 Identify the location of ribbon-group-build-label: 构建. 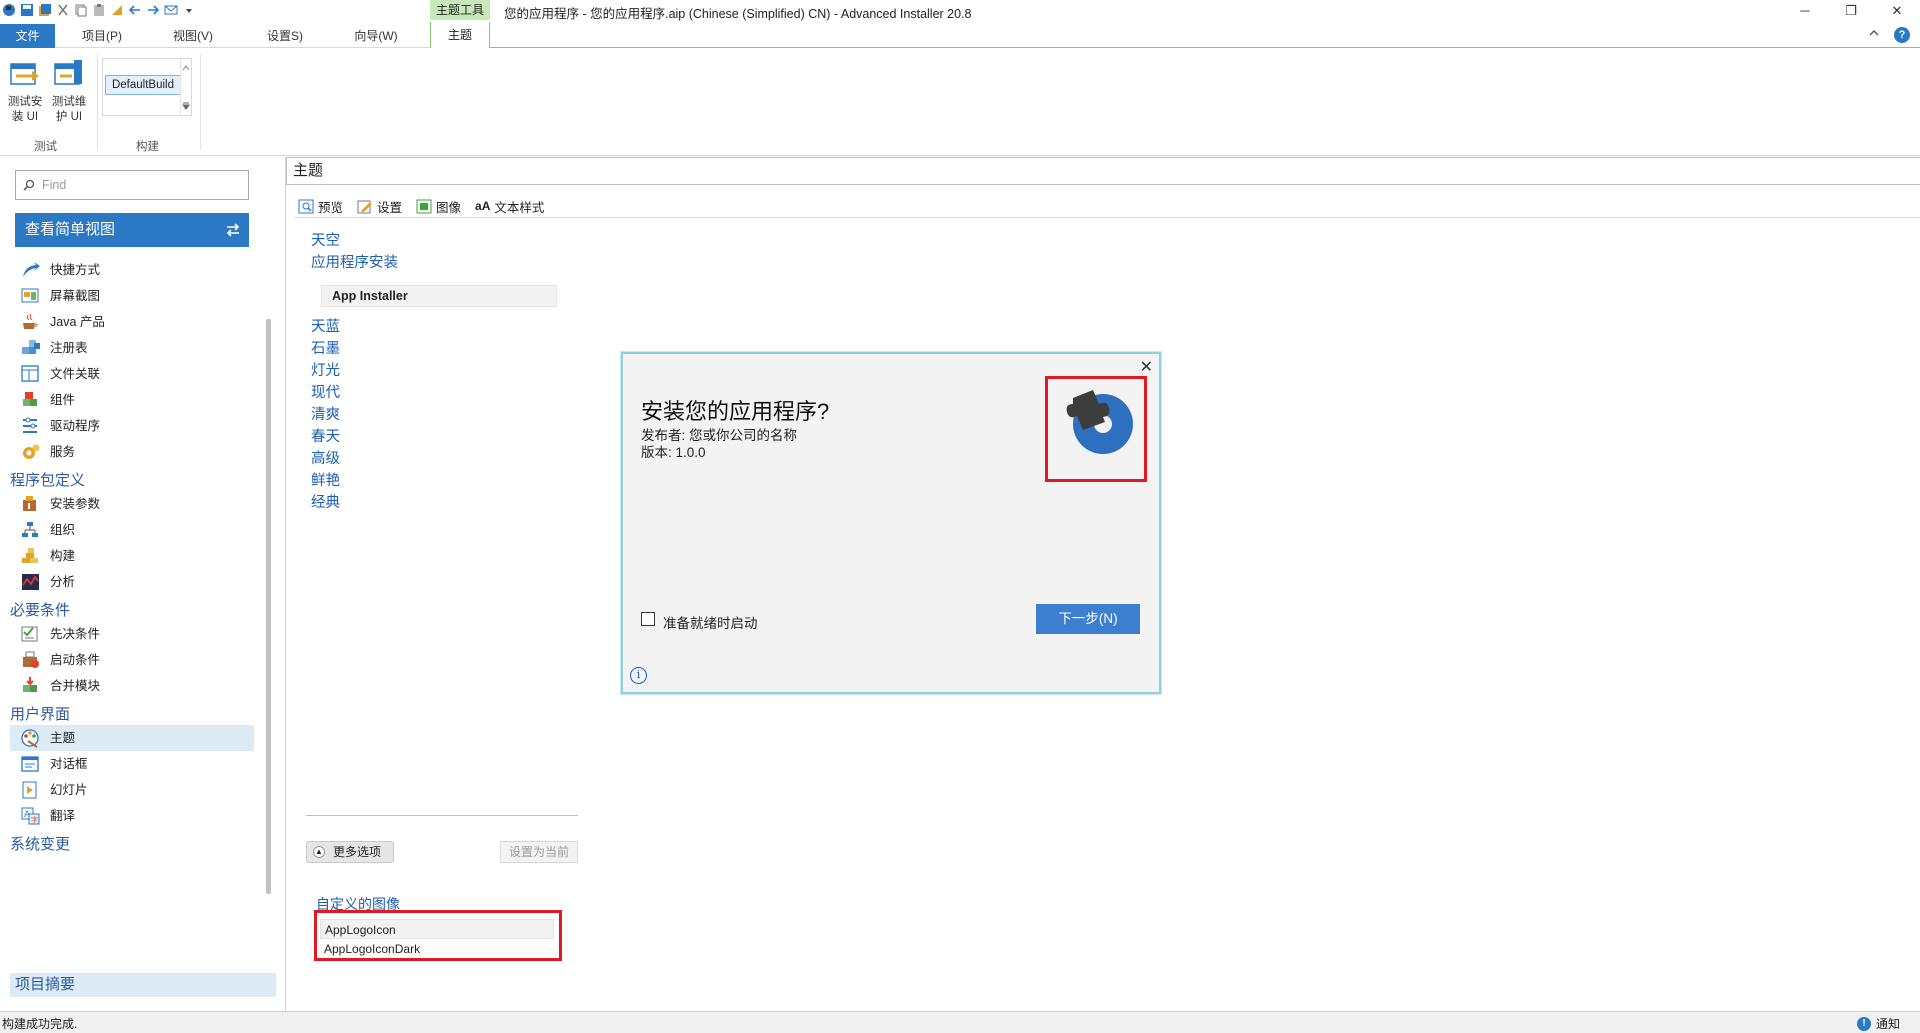
(147, 147).